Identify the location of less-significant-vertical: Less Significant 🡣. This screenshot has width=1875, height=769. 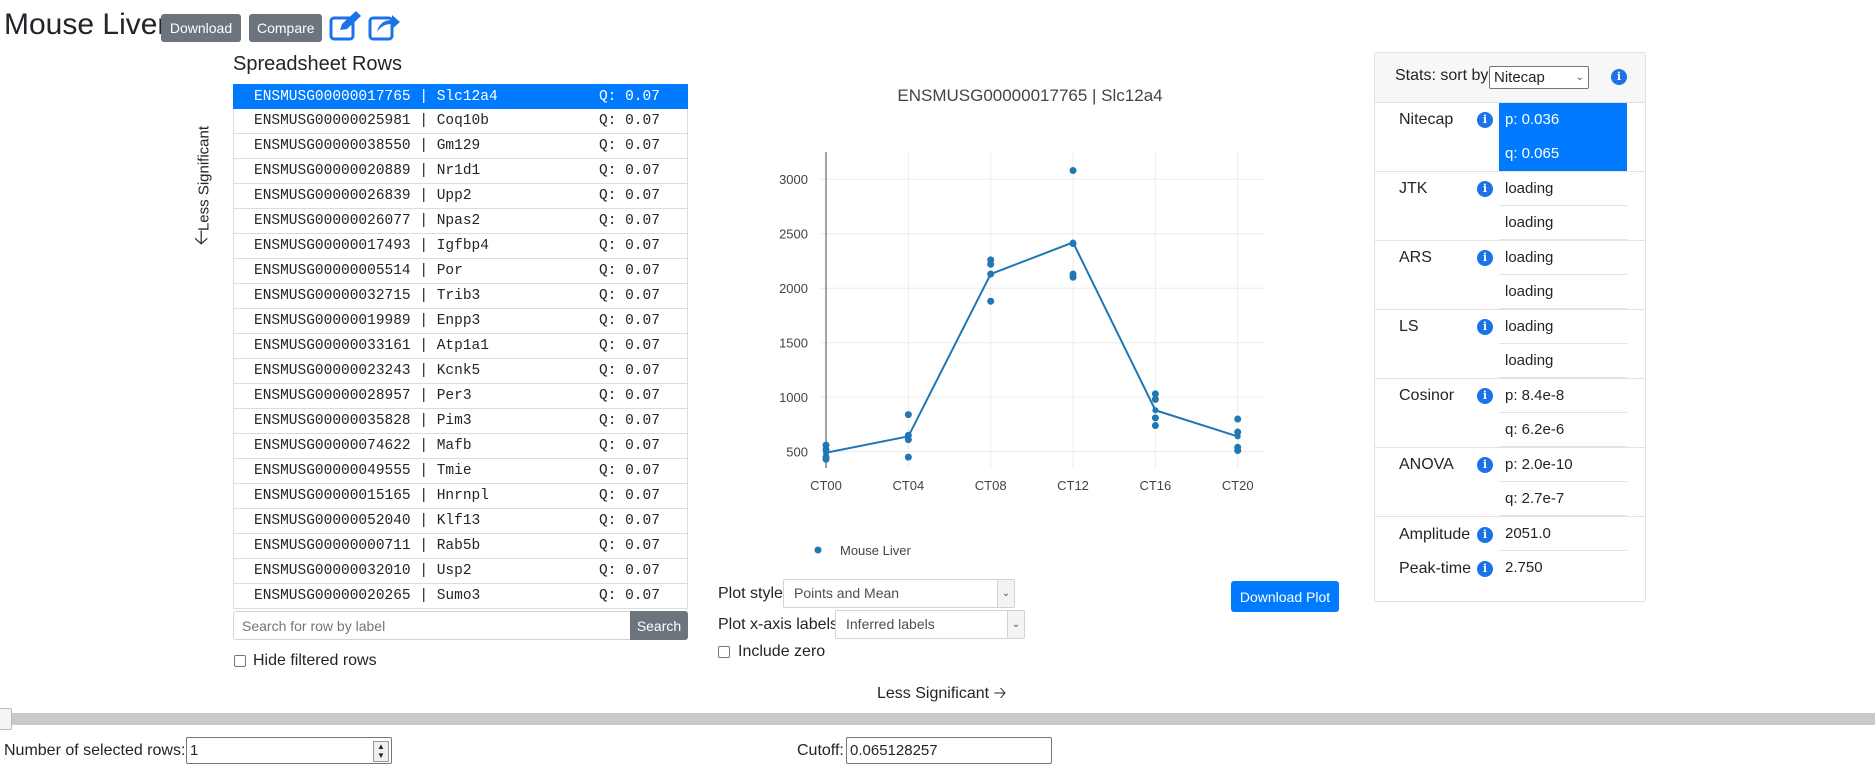
(203, 183).